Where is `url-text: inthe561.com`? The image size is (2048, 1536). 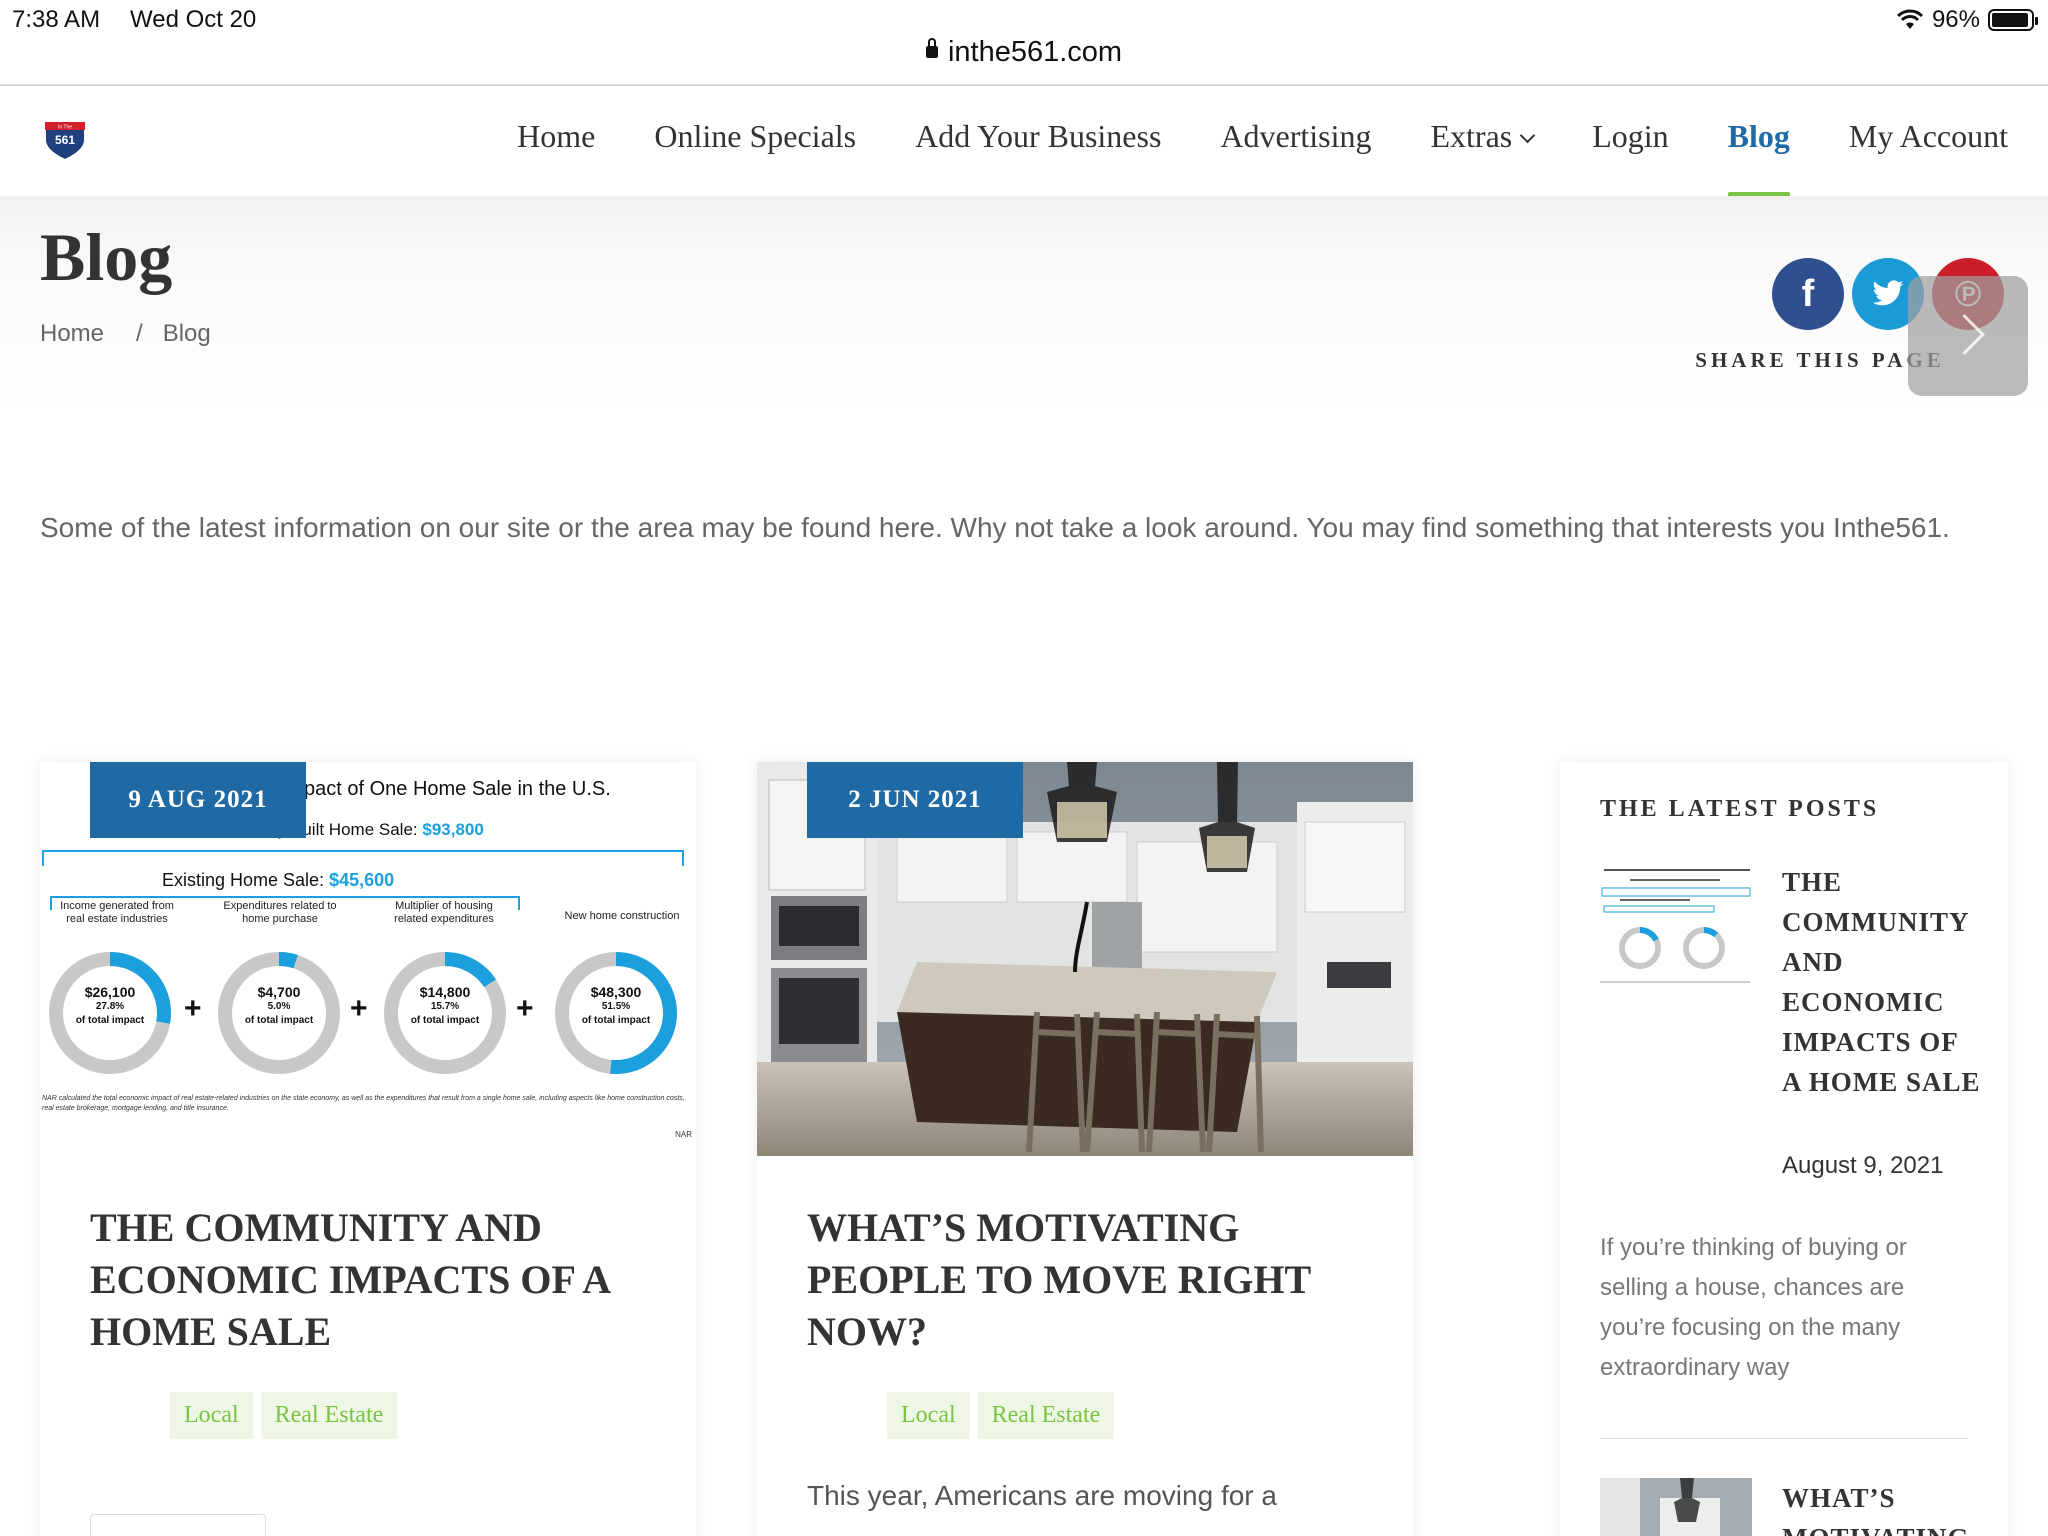 url-text: inthe561.com is located at coordinates (1035, 52).